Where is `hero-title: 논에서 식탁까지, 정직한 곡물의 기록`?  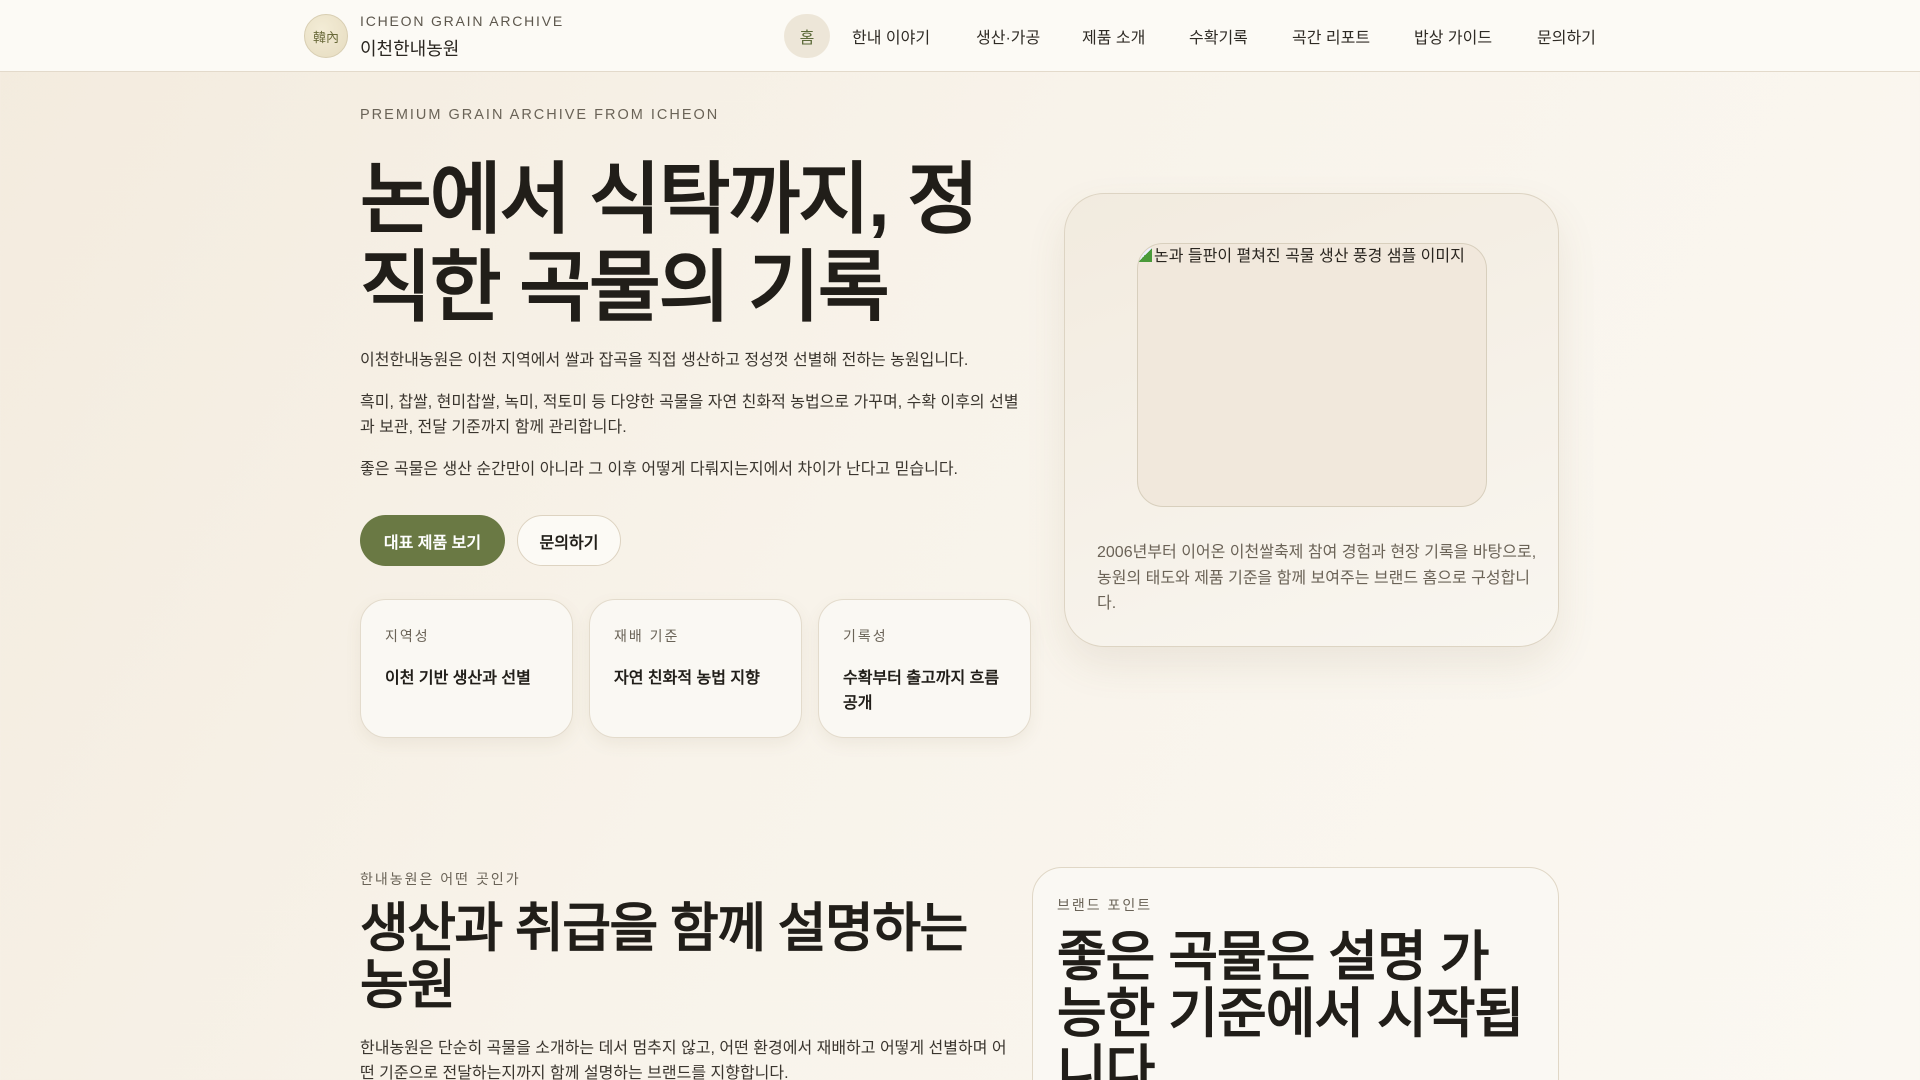
hero-title: 논에서 식탁까지, 정직한 곡물의 기록 is located at coordinates (669, 243).